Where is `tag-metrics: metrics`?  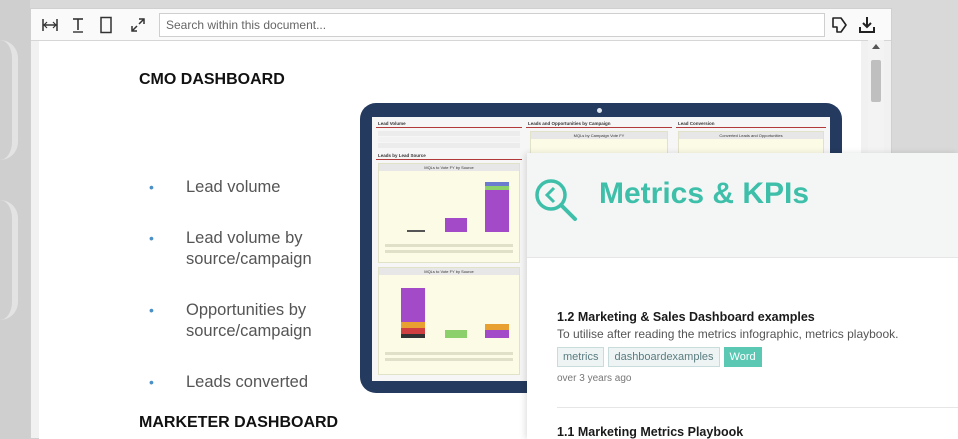 tag-metrics: metrics is located at coordinates (581, 357).